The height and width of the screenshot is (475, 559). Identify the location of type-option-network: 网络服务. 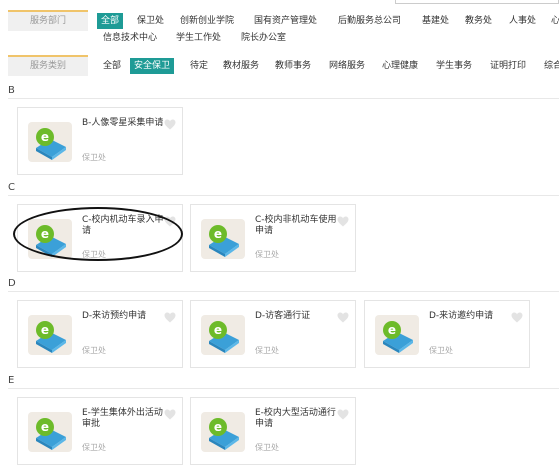
(347, 66).